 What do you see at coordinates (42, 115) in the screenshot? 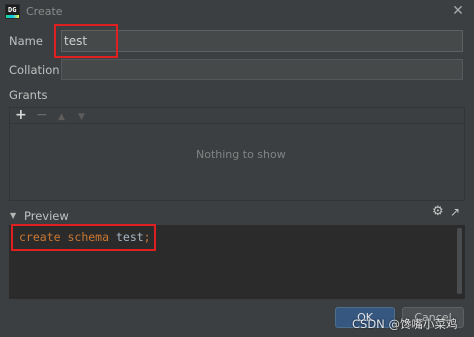
I see `remove-icon: −` at bounding box center [42, 115].